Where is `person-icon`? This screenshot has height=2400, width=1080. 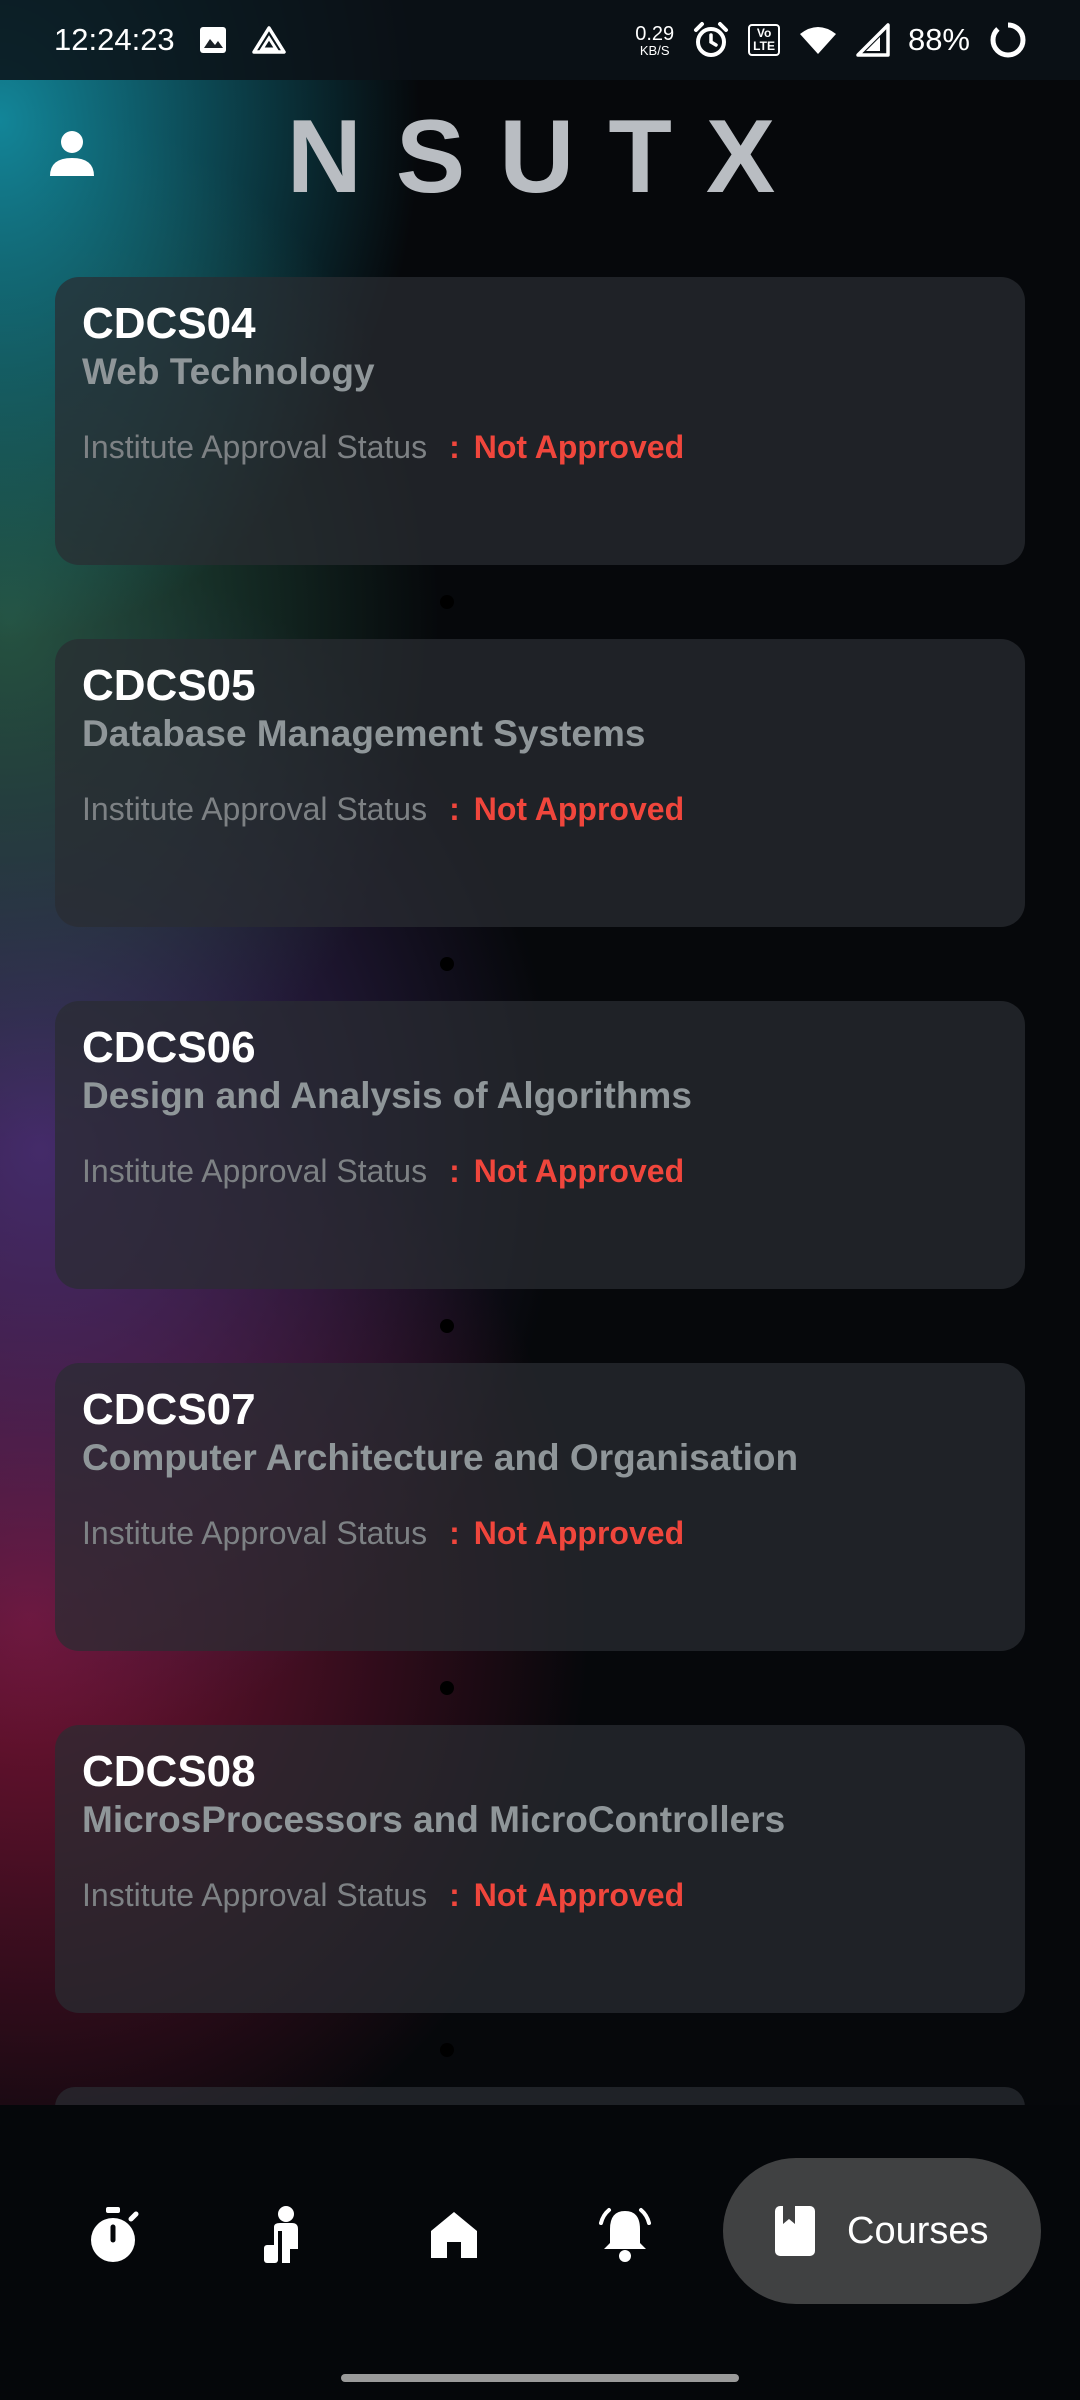 person-icon is located at coordinates (281, 2234).